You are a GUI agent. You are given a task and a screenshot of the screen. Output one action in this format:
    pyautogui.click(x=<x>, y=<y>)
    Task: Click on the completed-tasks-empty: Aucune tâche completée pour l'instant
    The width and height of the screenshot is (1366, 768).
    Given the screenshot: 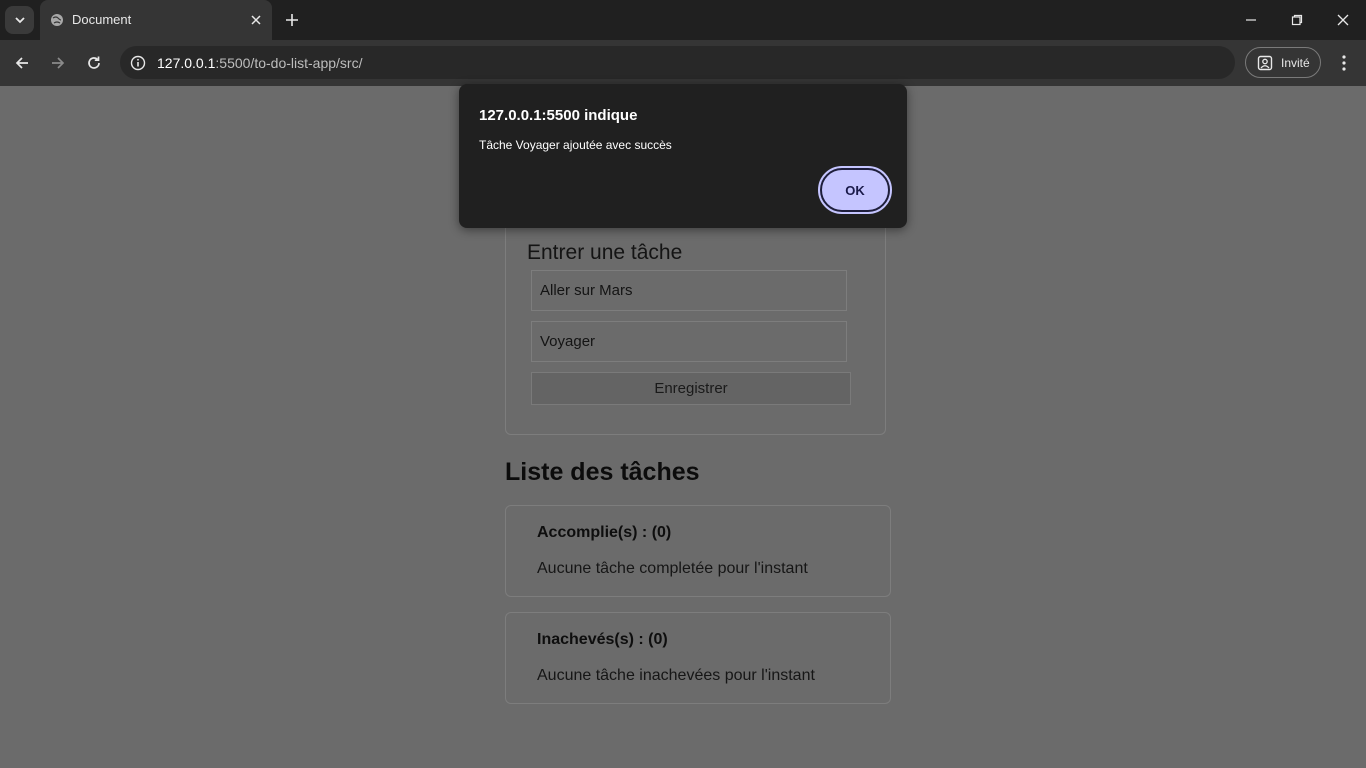 What is the action you would take?
    pyautogui.click(x=672, y=568)
    